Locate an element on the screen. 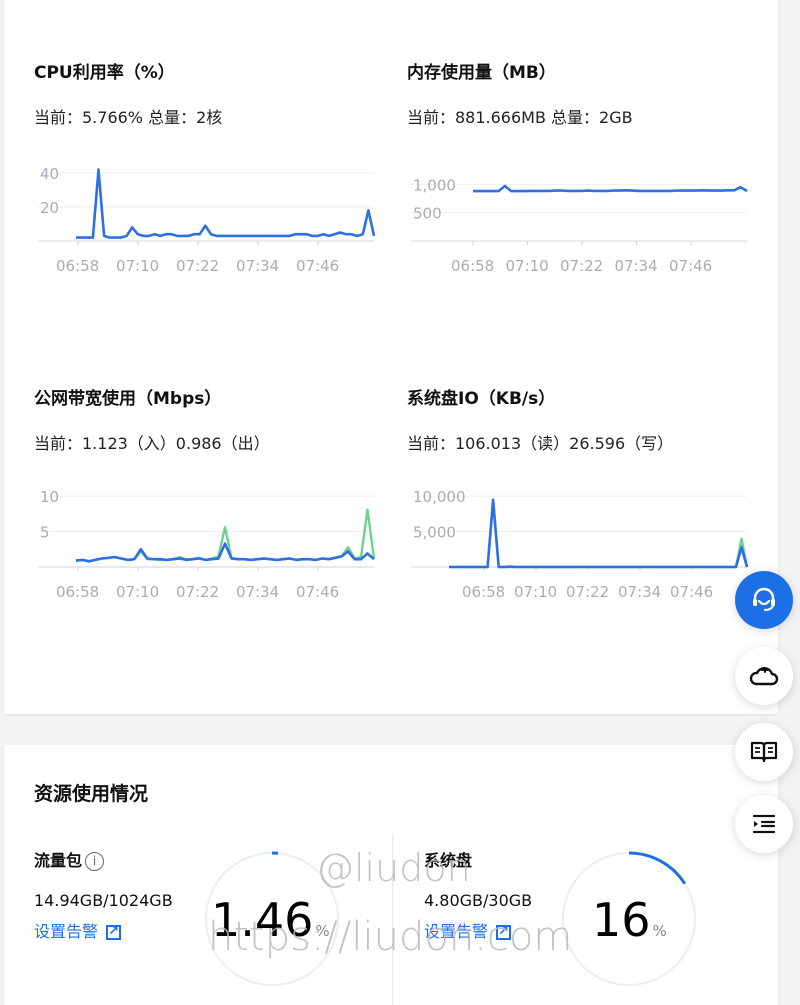 This screenshot has width=800, height=1005. system-disk-label: 系统盘 is located at coordinates (448, 859).